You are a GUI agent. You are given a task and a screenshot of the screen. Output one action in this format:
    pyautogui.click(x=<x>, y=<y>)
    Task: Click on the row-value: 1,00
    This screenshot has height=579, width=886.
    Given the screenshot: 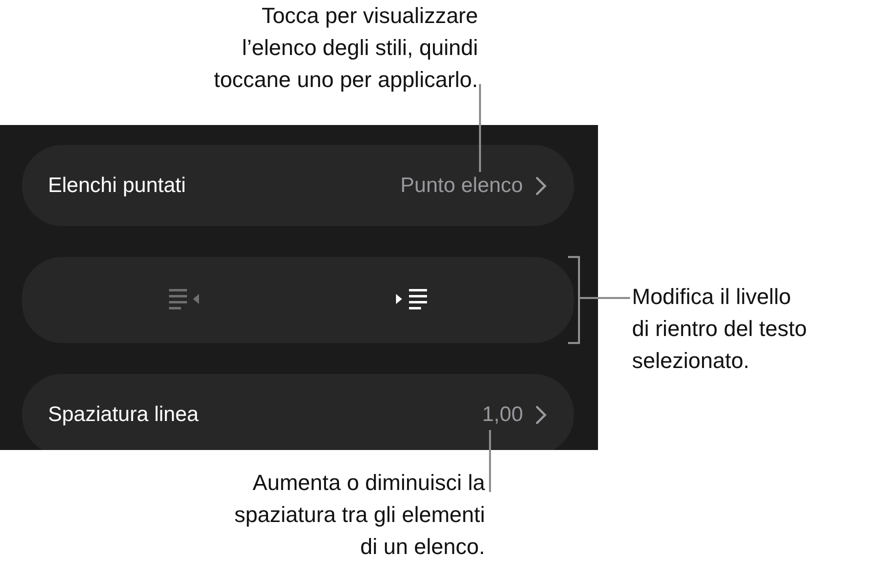 What is the action you would take?
    pyautogui.click(x=502, y=414)
    